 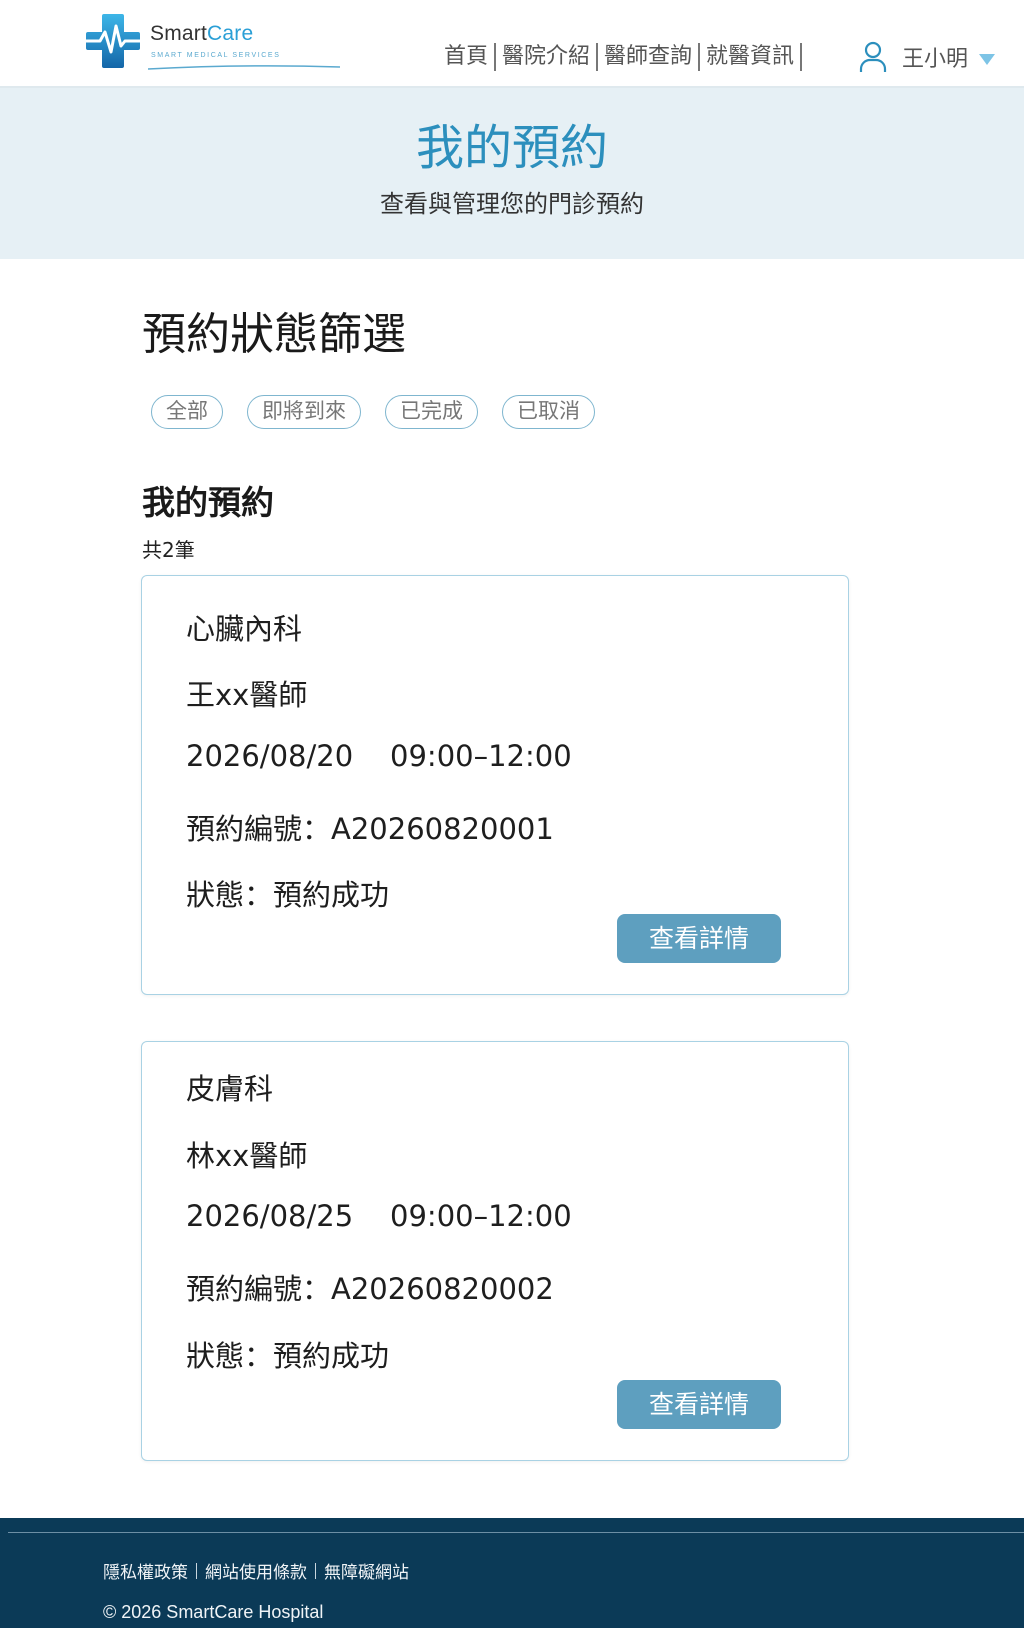 What do you see at coordinates (431, 412) in the screenshot?
I see `filter-completed-chip: 已完成` at bounding box center [431, 412].